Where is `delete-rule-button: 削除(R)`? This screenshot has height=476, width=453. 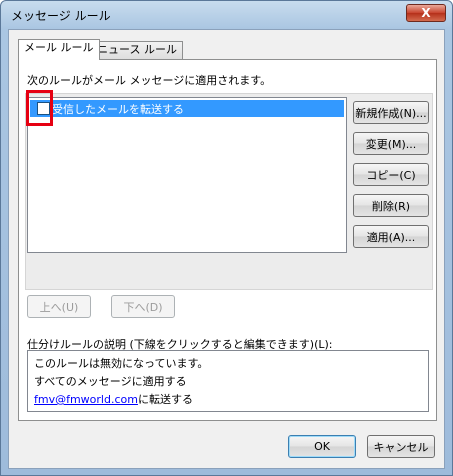
delete-rule-button: 削除(R) is located at coordinates (391, 205).